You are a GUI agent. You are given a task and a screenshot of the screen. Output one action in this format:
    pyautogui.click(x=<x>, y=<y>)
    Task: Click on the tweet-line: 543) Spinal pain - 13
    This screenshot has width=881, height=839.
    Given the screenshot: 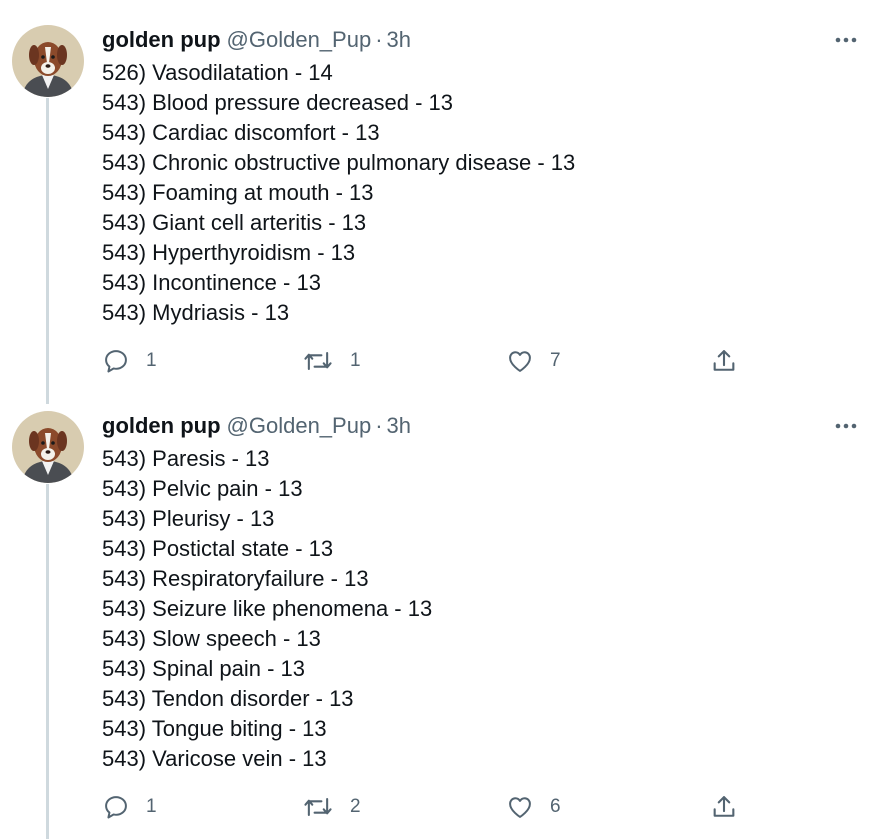 What is the action you would take?
    pyautogui.click(x=204, y=668)
    